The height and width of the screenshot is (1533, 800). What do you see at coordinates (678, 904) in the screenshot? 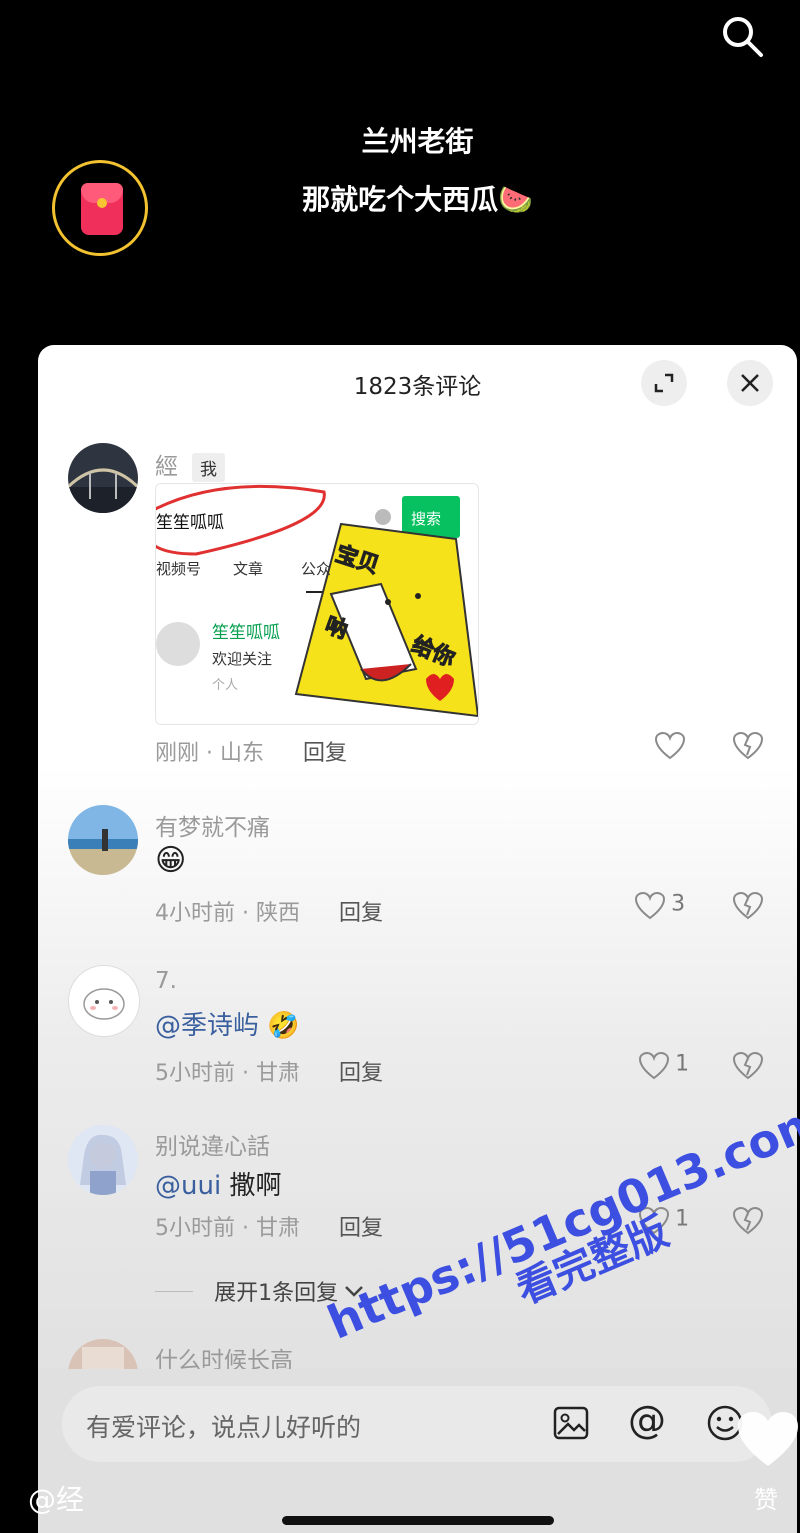
I see `like-count: 3` at bounding box center [678, 904].